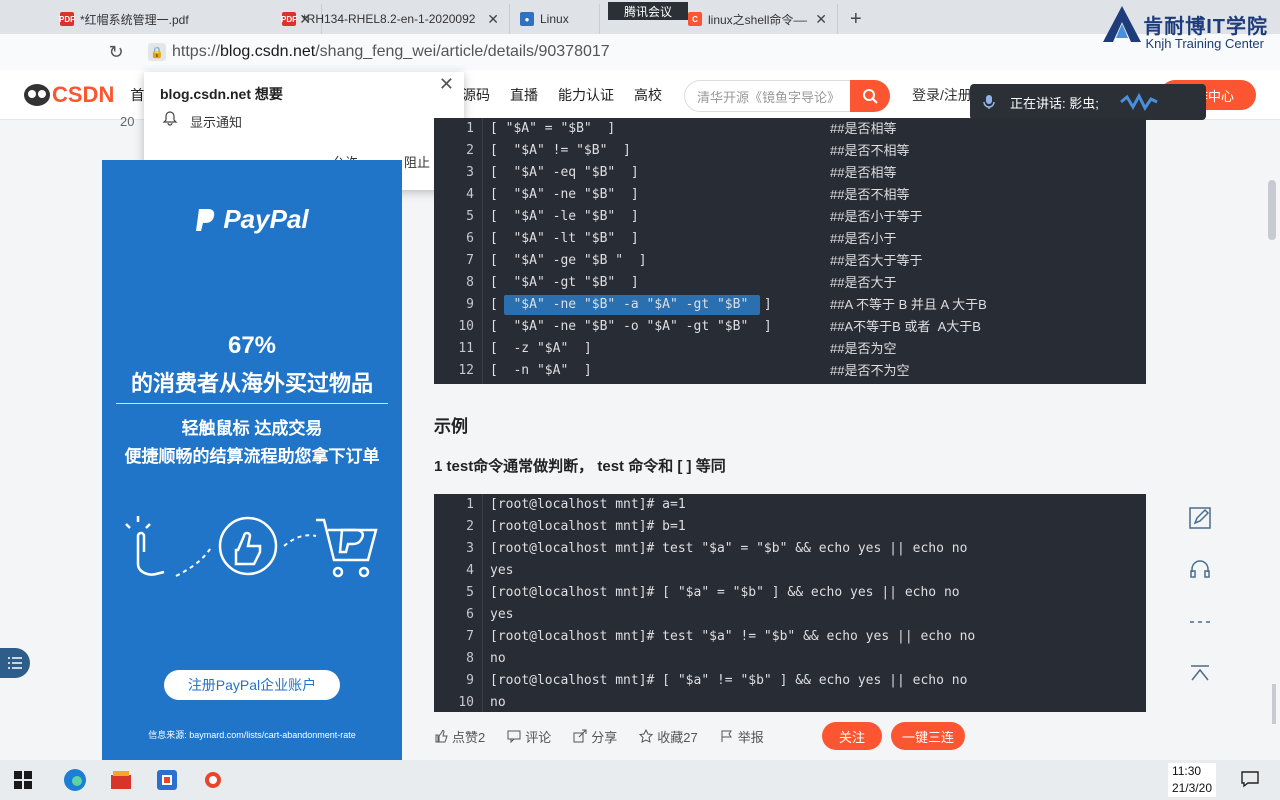  What do you see at coordinates (1138, 102) in the screenshot?
I see `audio-wave-icon` at bounding box center [1138, 102].